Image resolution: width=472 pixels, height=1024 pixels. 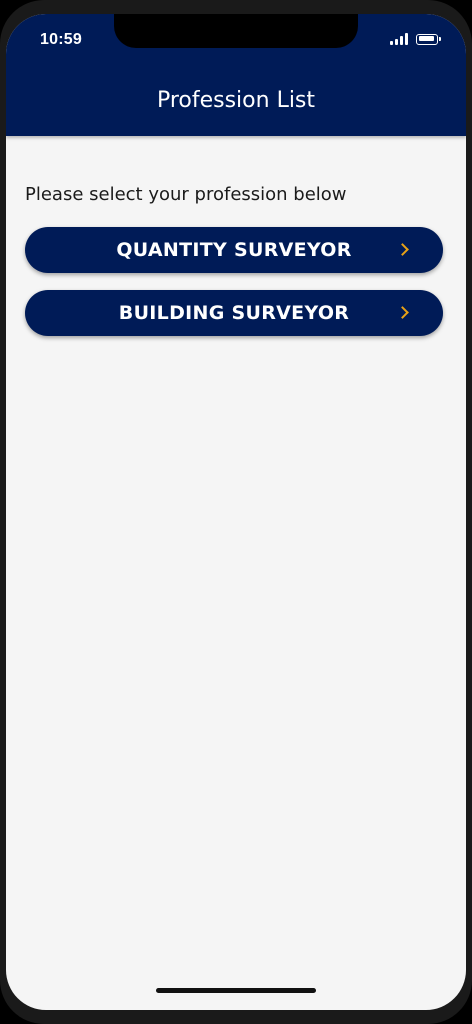 I want to click on page-title: Profession List, so click(x=236, y=100).